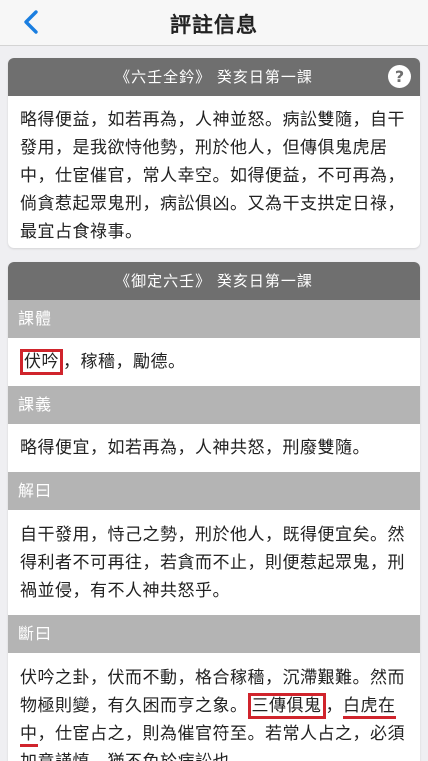  What do you see at coordinates (286, 706) in the screenshot?
I see `highlighted-term: 三傳俱鬼` at bounding box center [286, 706].